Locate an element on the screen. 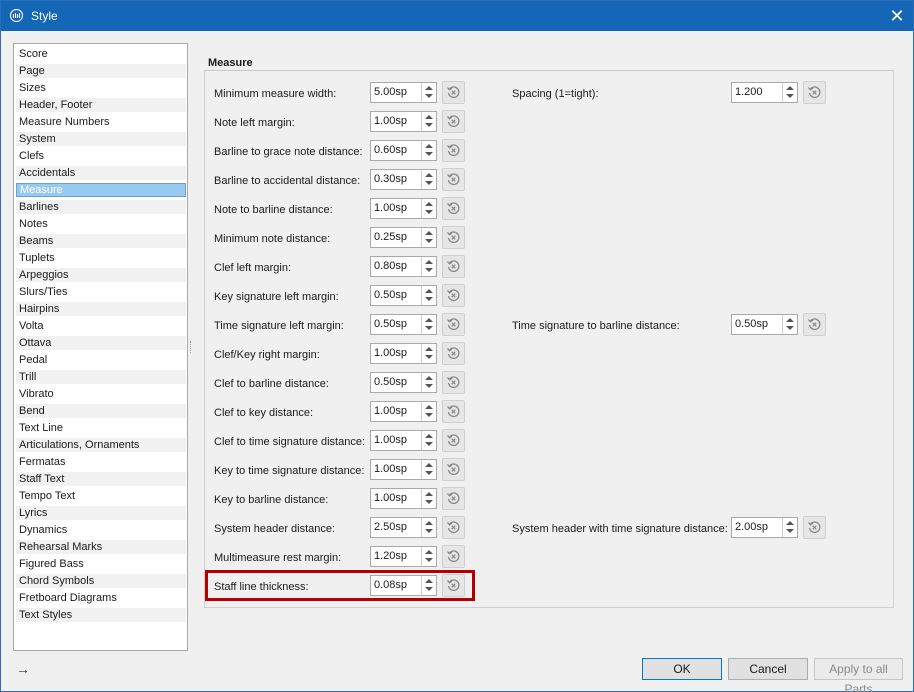 The image size is (914, 692). value-spinbox: 0.60sp is located at coordinates (403, 150).